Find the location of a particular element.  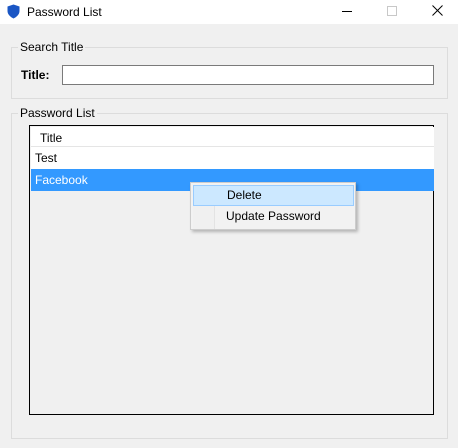

context-menu: Delete Update Password is located at coordinates (273, 206).